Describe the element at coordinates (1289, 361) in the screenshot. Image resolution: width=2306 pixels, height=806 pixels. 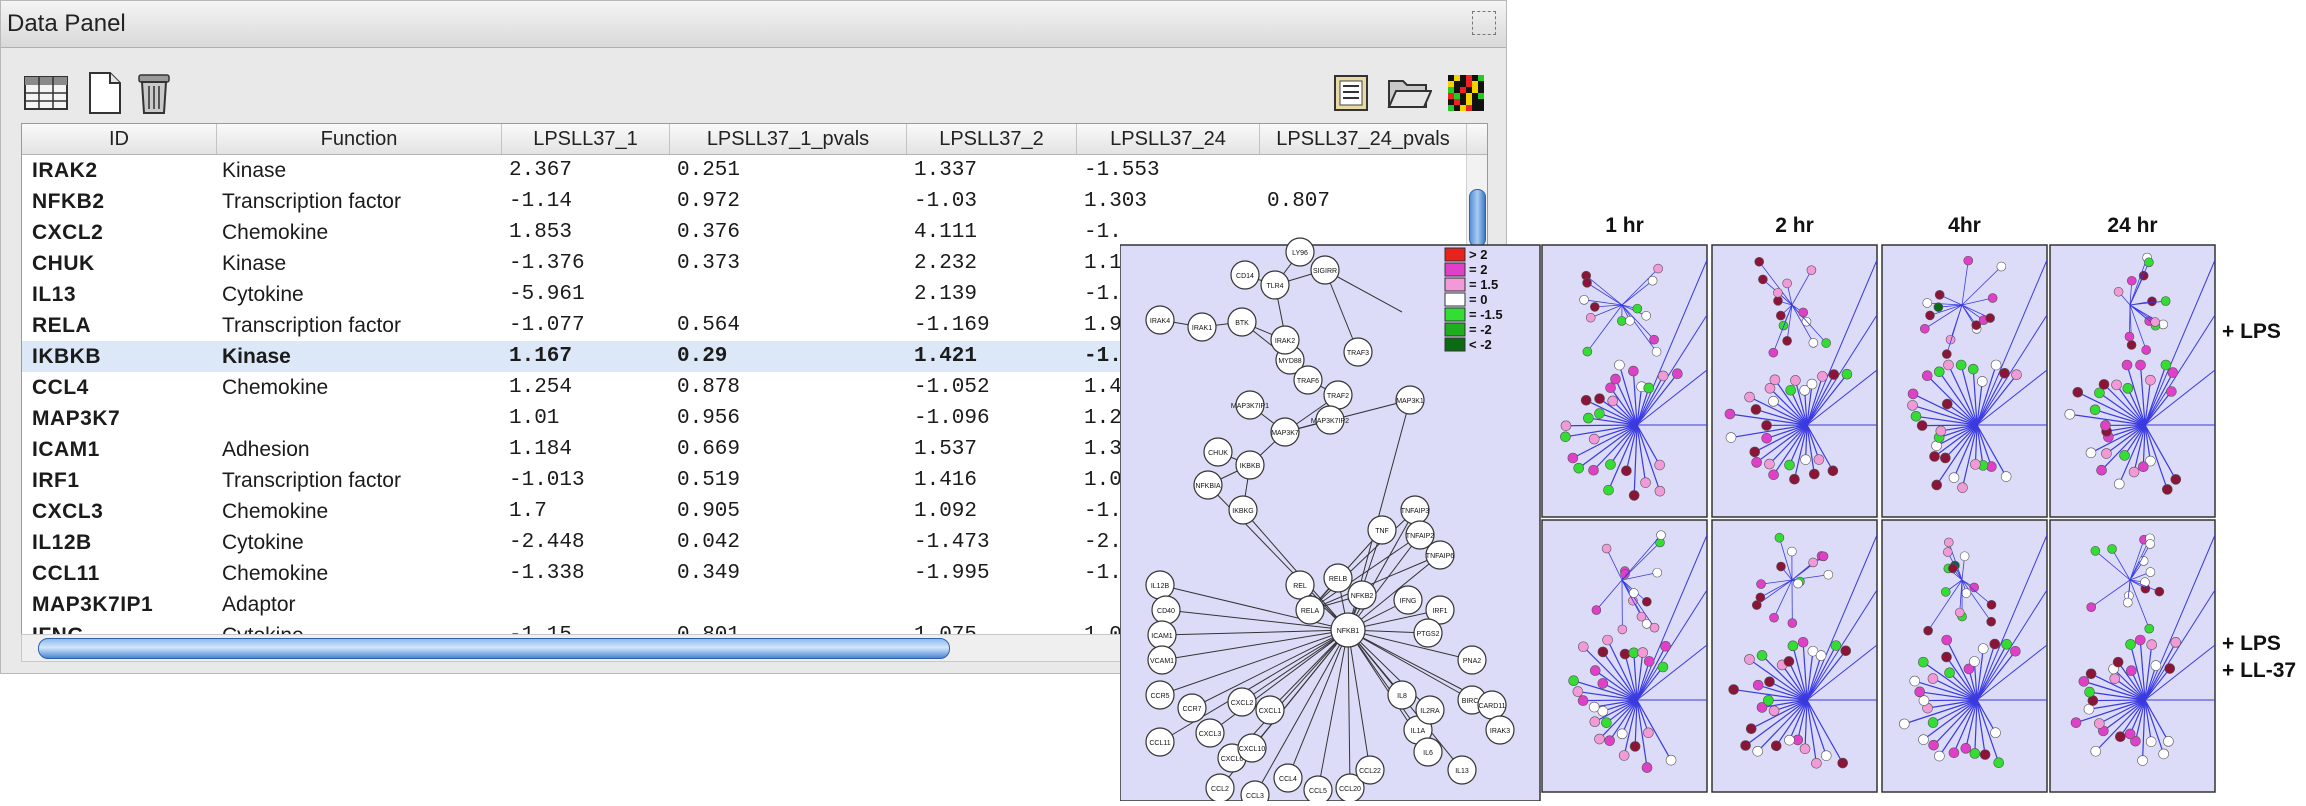
I see `svg-text: MYD88` at that location.